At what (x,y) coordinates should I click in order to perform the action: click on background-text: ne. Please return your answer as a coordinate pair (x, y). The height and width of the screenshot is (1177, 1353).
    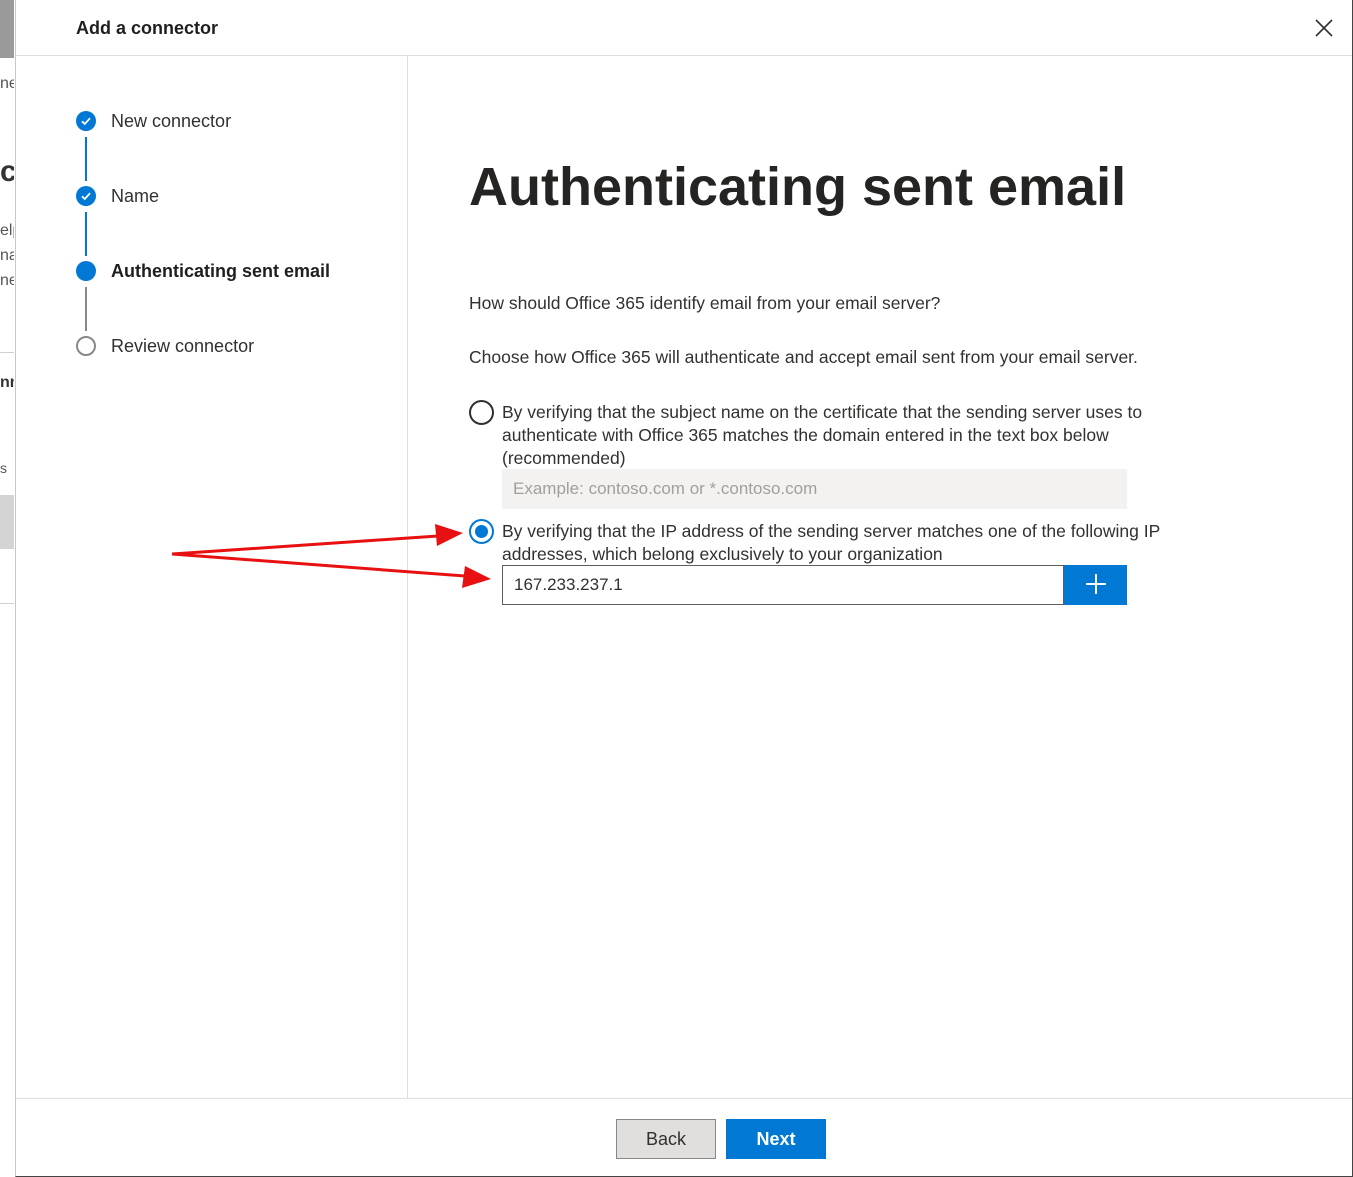
    Looking at the image, I should click on (7, 83).